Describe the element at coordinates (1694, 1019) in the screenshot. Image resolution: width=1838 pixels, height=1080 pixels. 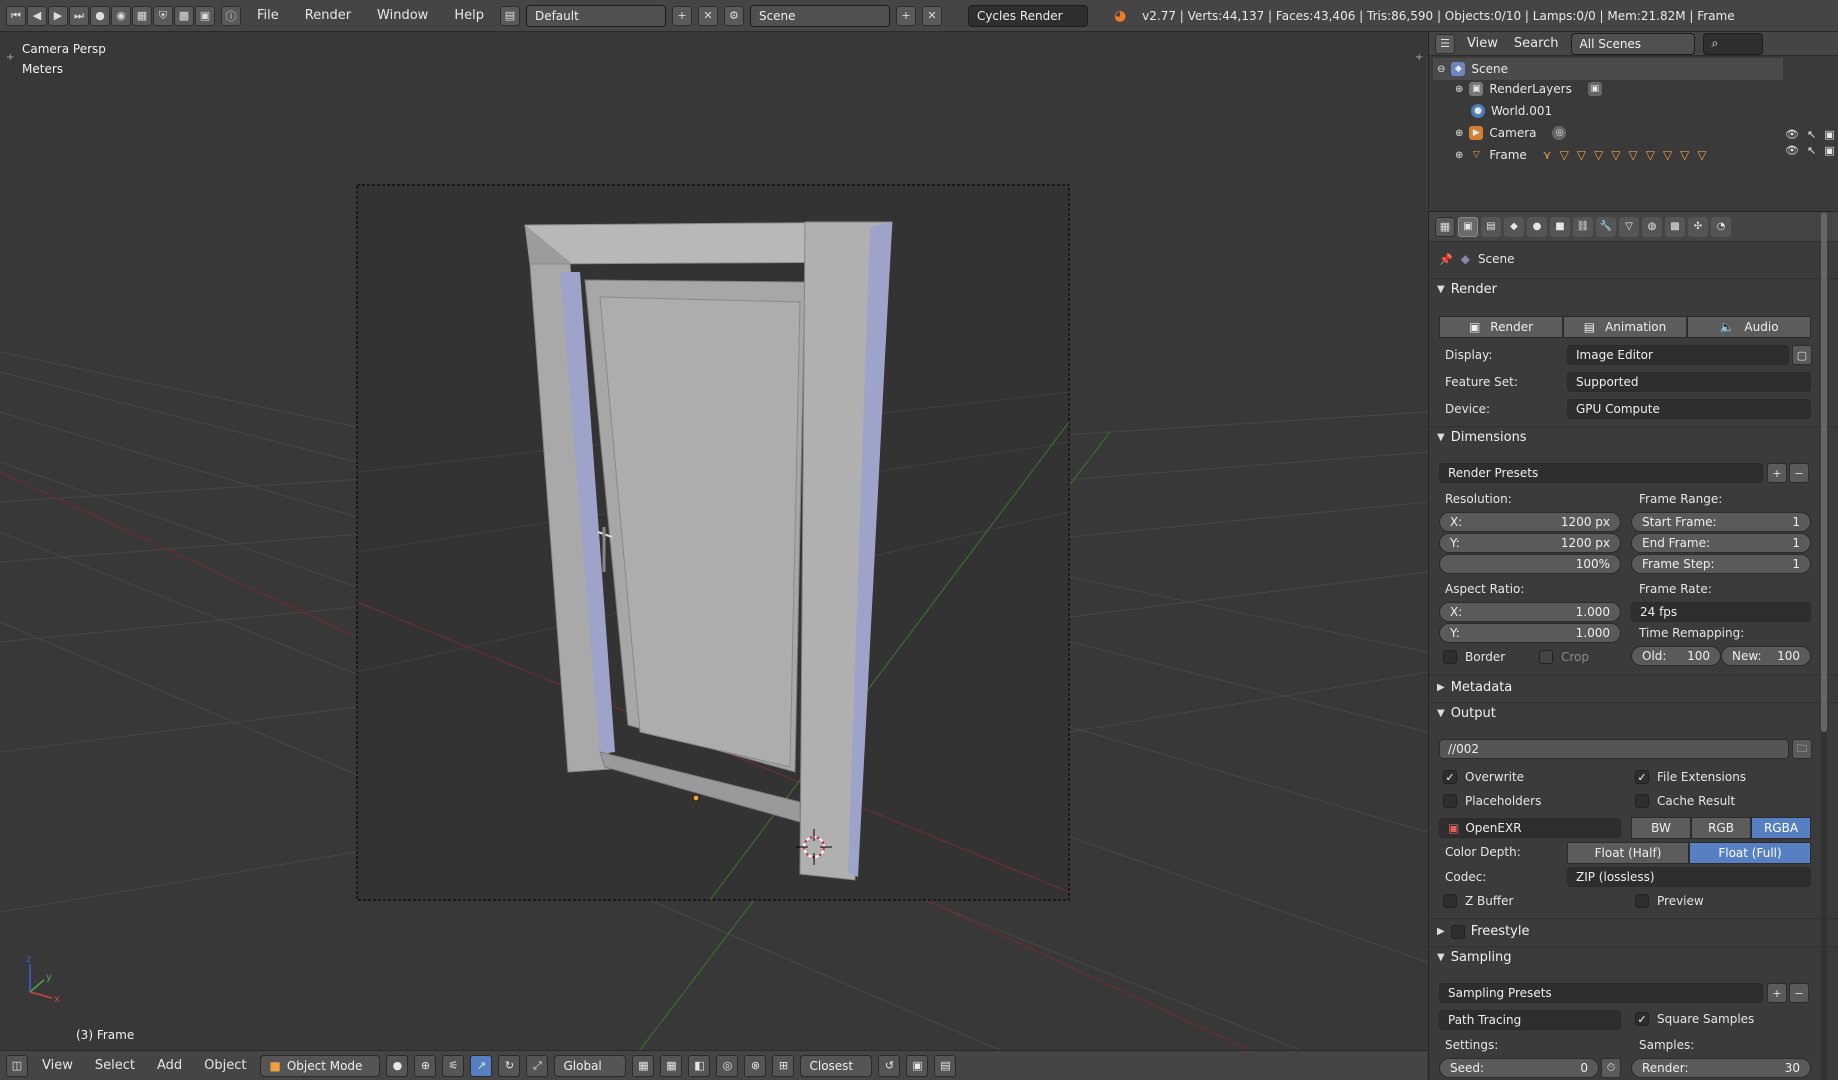
I see `square-samples-checkbox: ✓ Square Samples` at that location.